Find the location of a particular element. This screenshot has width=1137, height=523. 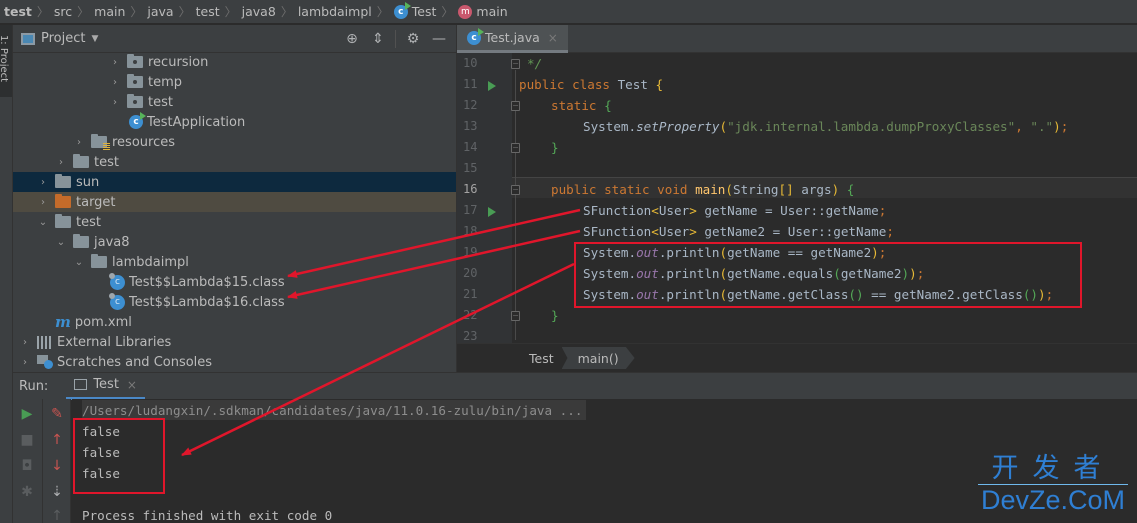

chevron-down-icon: ▼ is located at coordinates (94, 39).